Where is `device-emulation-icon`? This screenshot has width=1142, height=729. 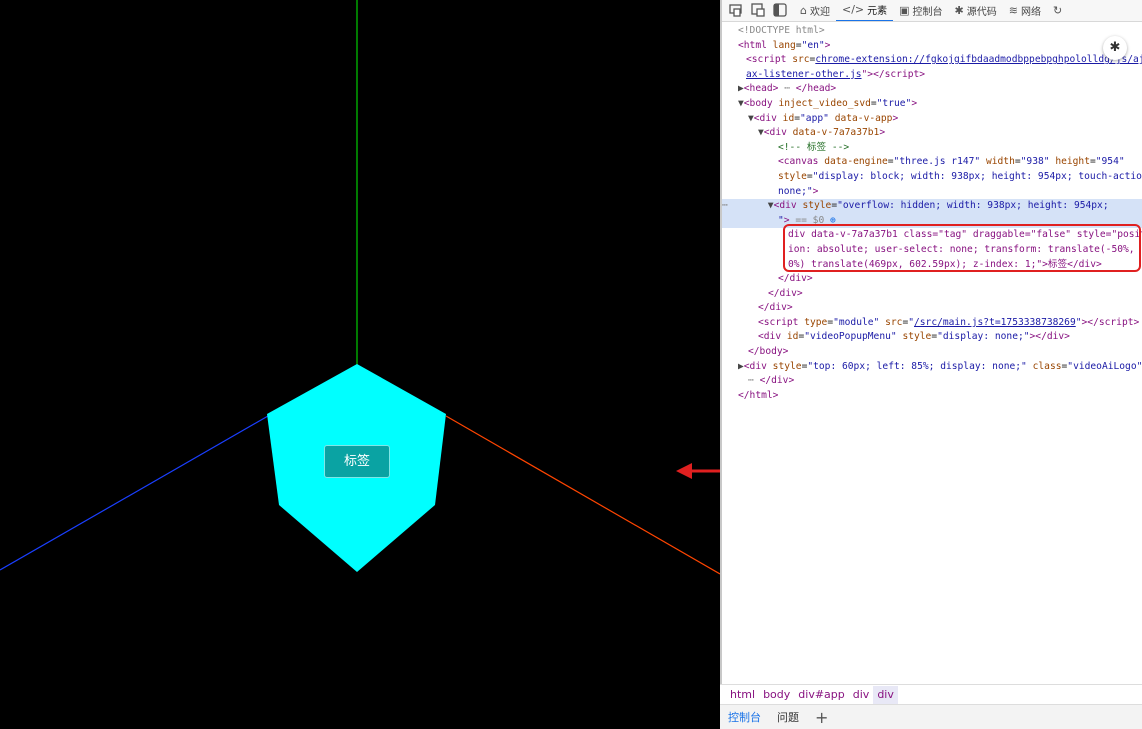
device-emulation-icon is located at coordinates (737, 11).